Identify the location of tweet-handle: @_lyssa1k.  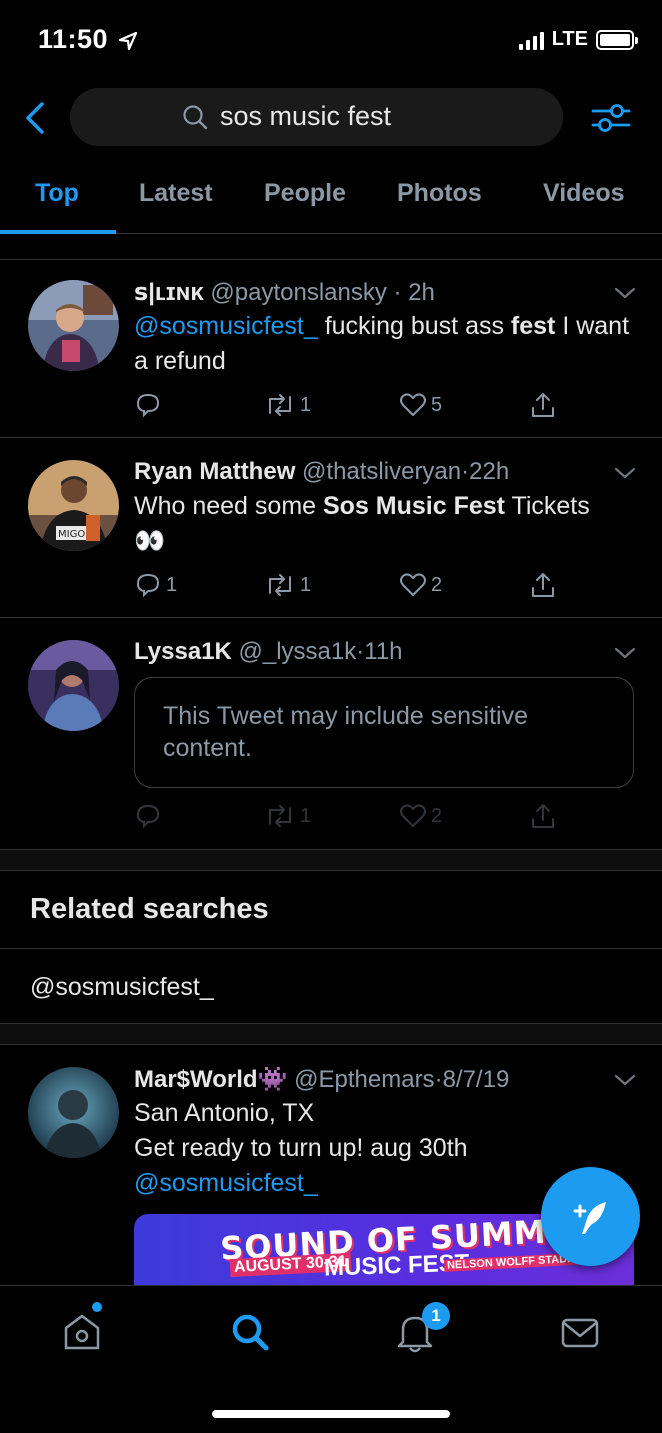
(298, 651).